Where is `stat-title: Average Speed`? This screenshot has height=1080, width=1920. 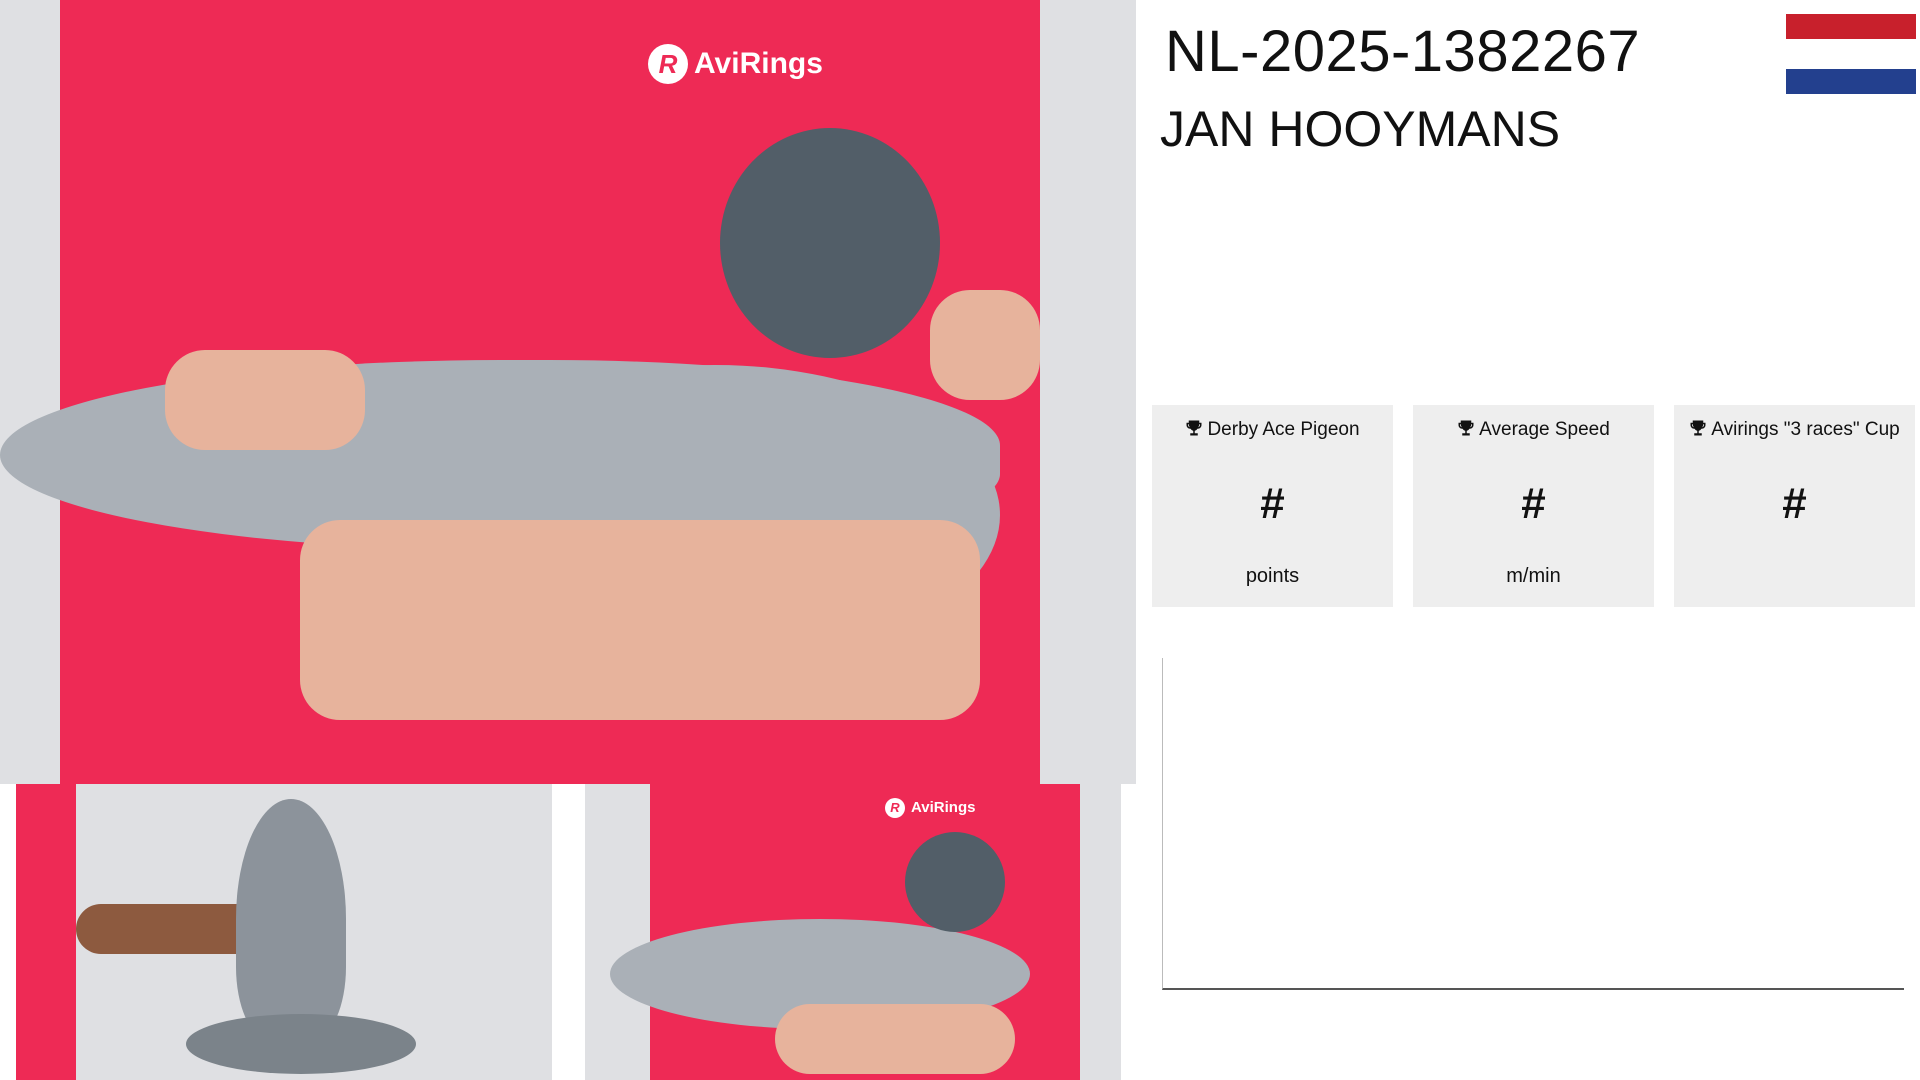
stat-title: Average Speed is located at coordinates (1544, 429).